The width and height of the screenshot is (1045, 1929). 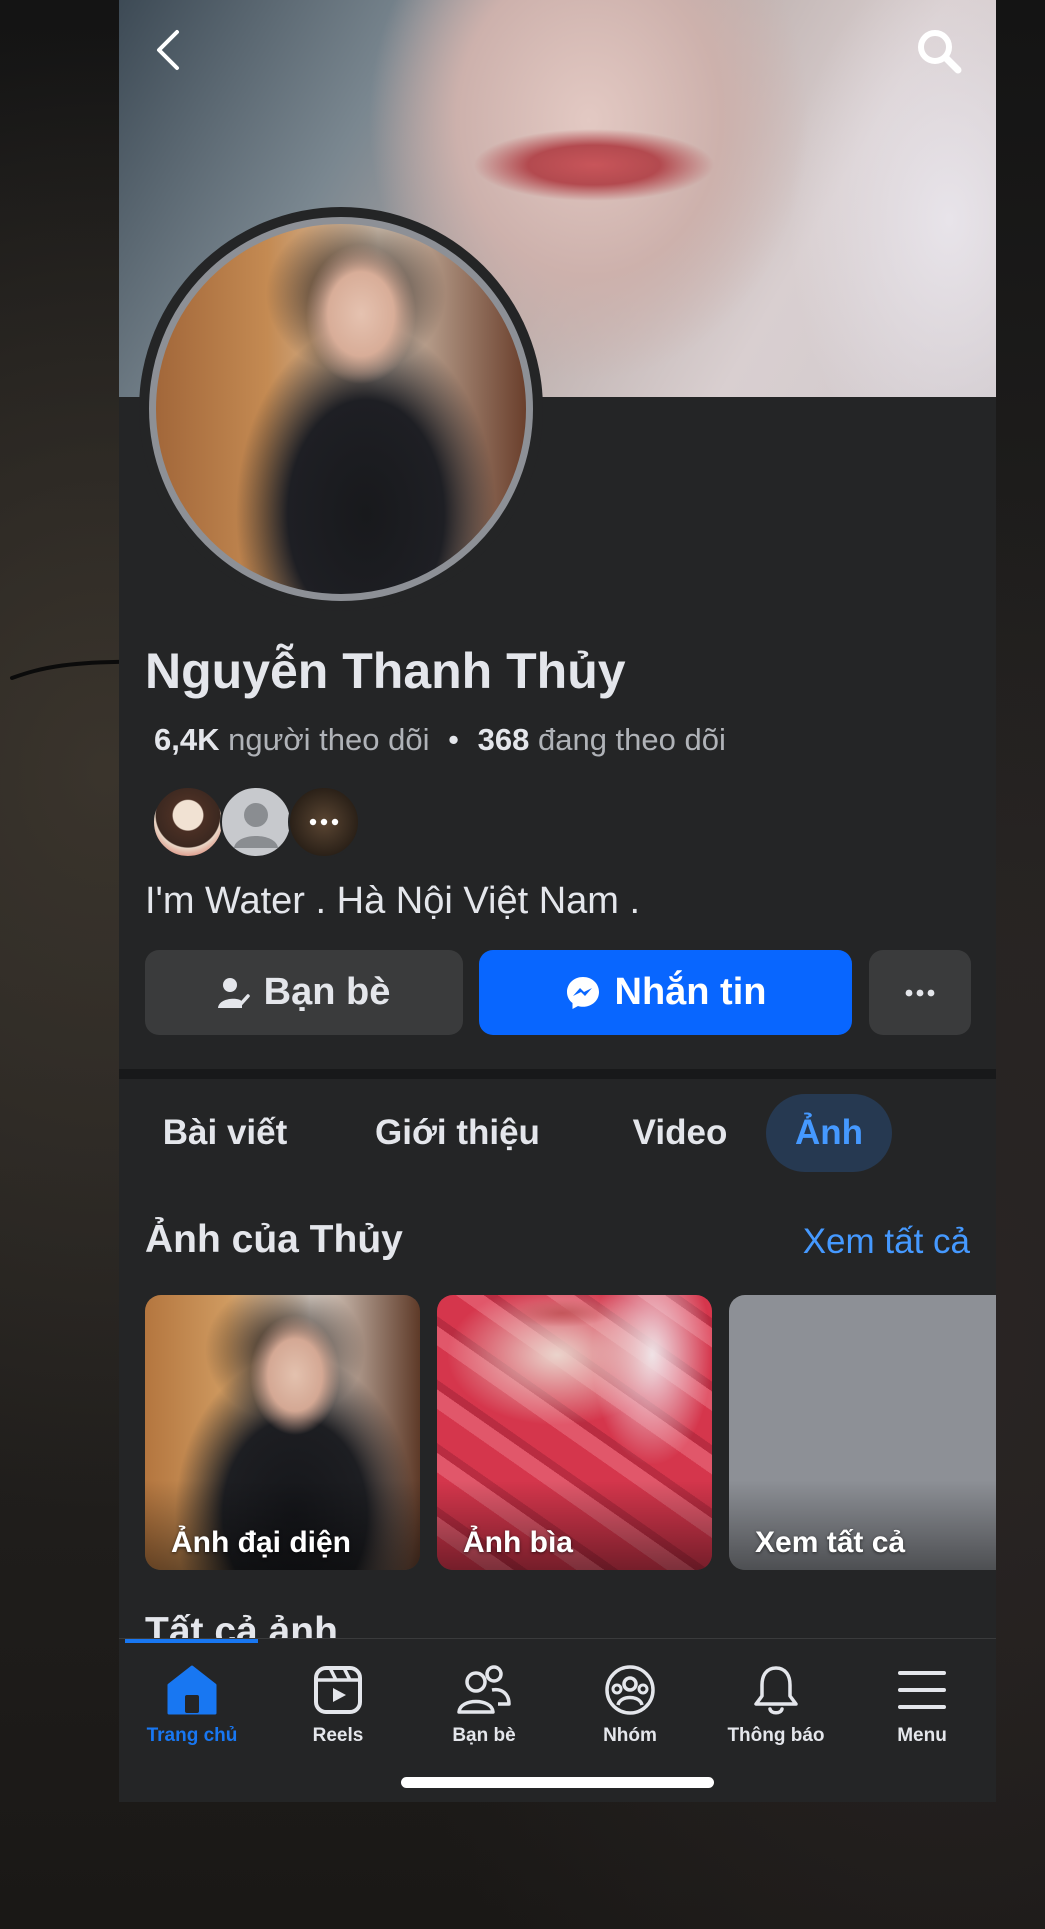 What do you see at coordinates (457, 1133) in the screenshot?
I see `tab-about: Giới thiệu` at bounding box center [457, 1133].